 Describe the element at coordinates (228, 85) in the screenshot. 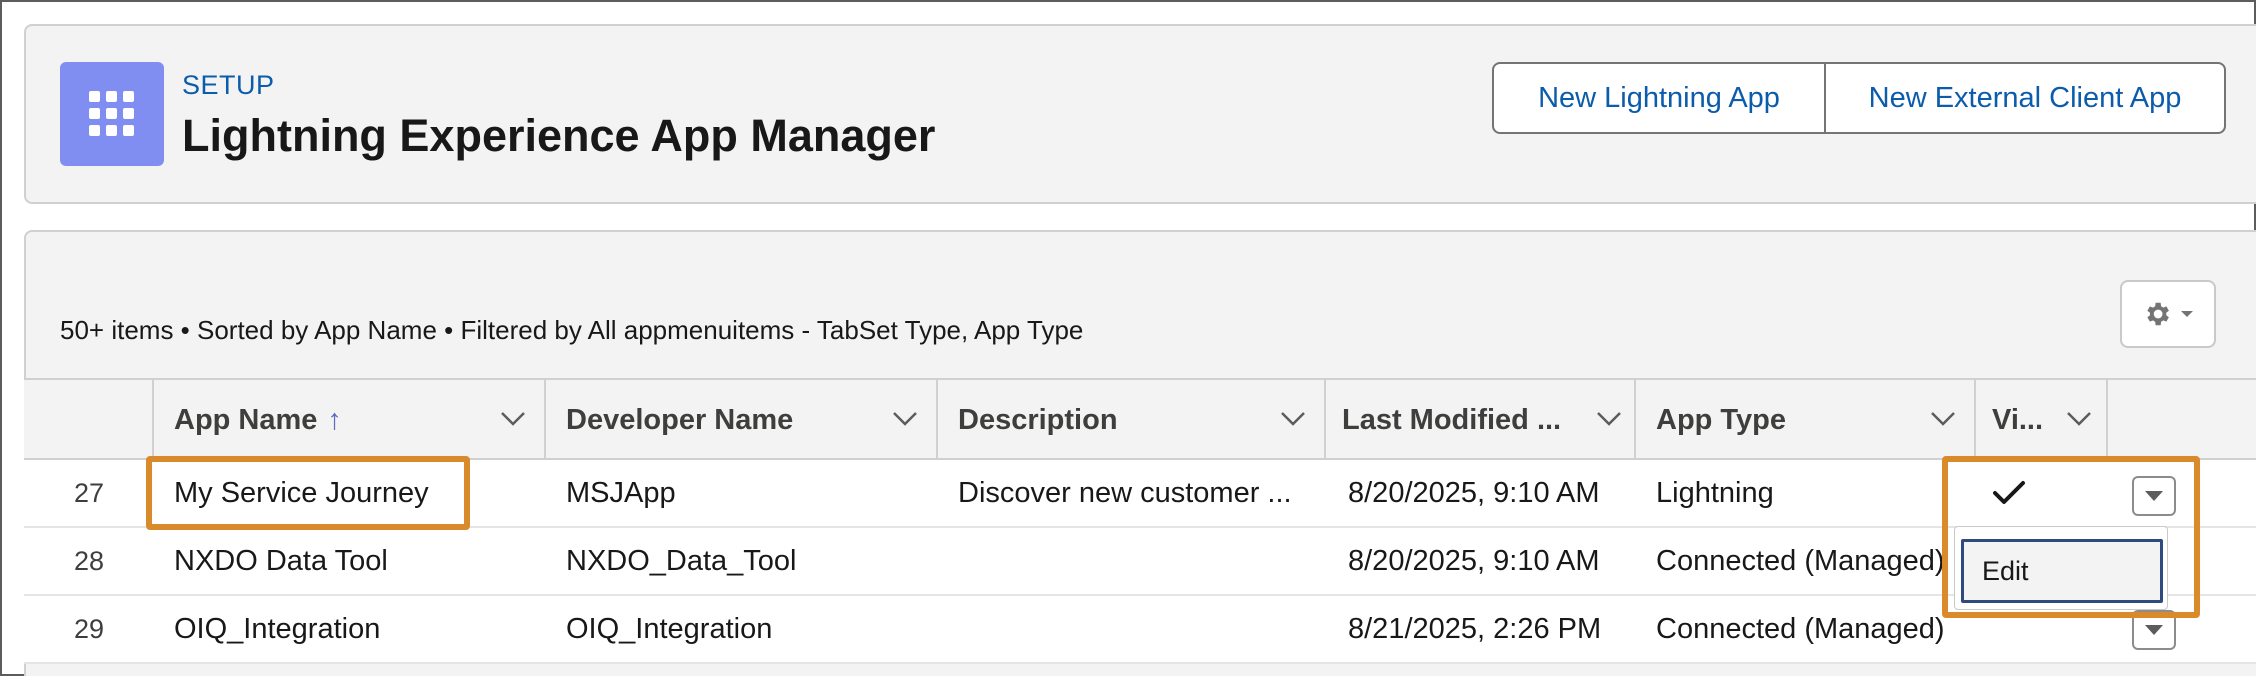

I see `setup-label: SETUP` at that location.